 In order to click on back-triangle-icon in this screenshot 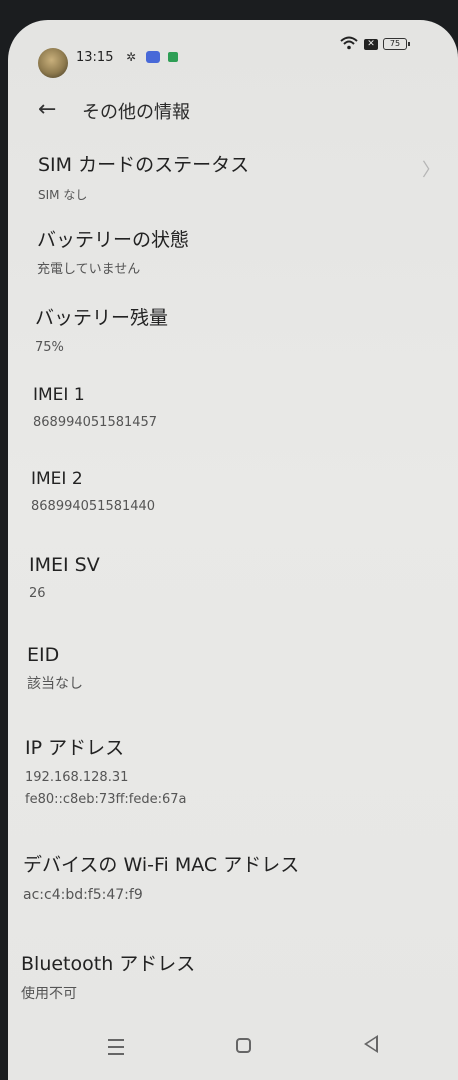, I will do `click(371, 1044)`.